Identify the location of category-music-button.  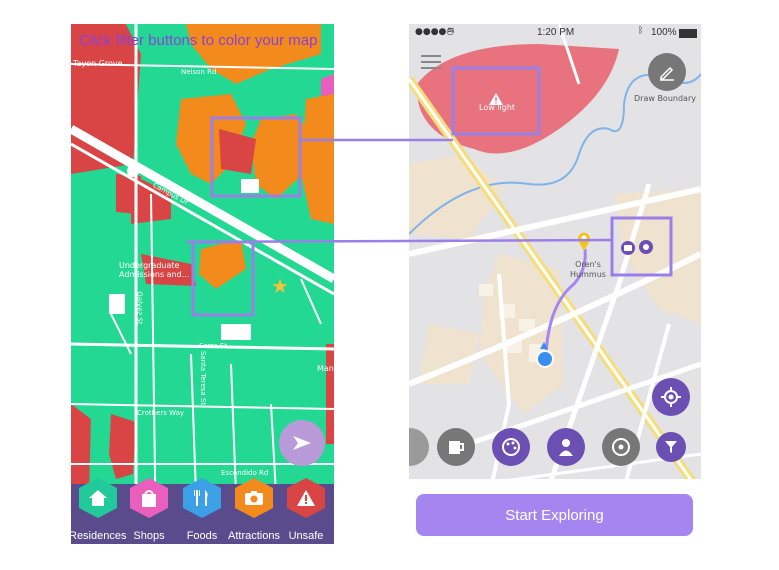
(621, 447).